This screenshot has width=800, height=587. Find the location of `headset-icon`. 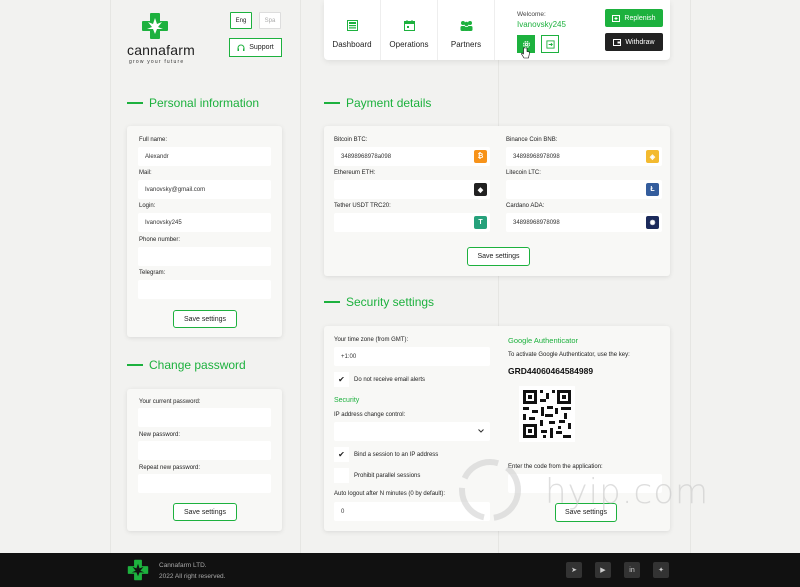

headset-icon is located at coordinates (241, 47).